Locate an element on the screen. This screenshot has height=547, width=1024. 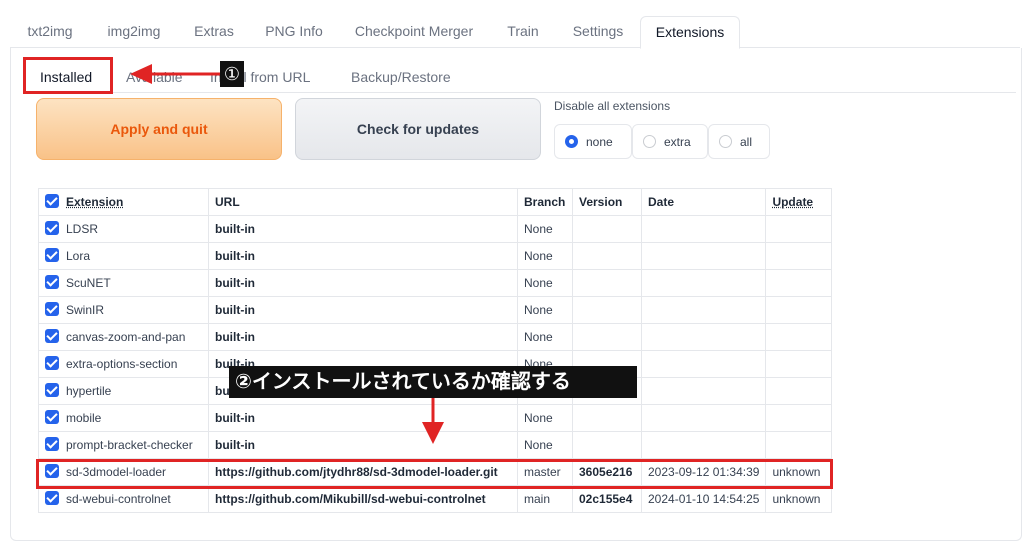
tab-settings: Settings is located at coordinates (598, 31).